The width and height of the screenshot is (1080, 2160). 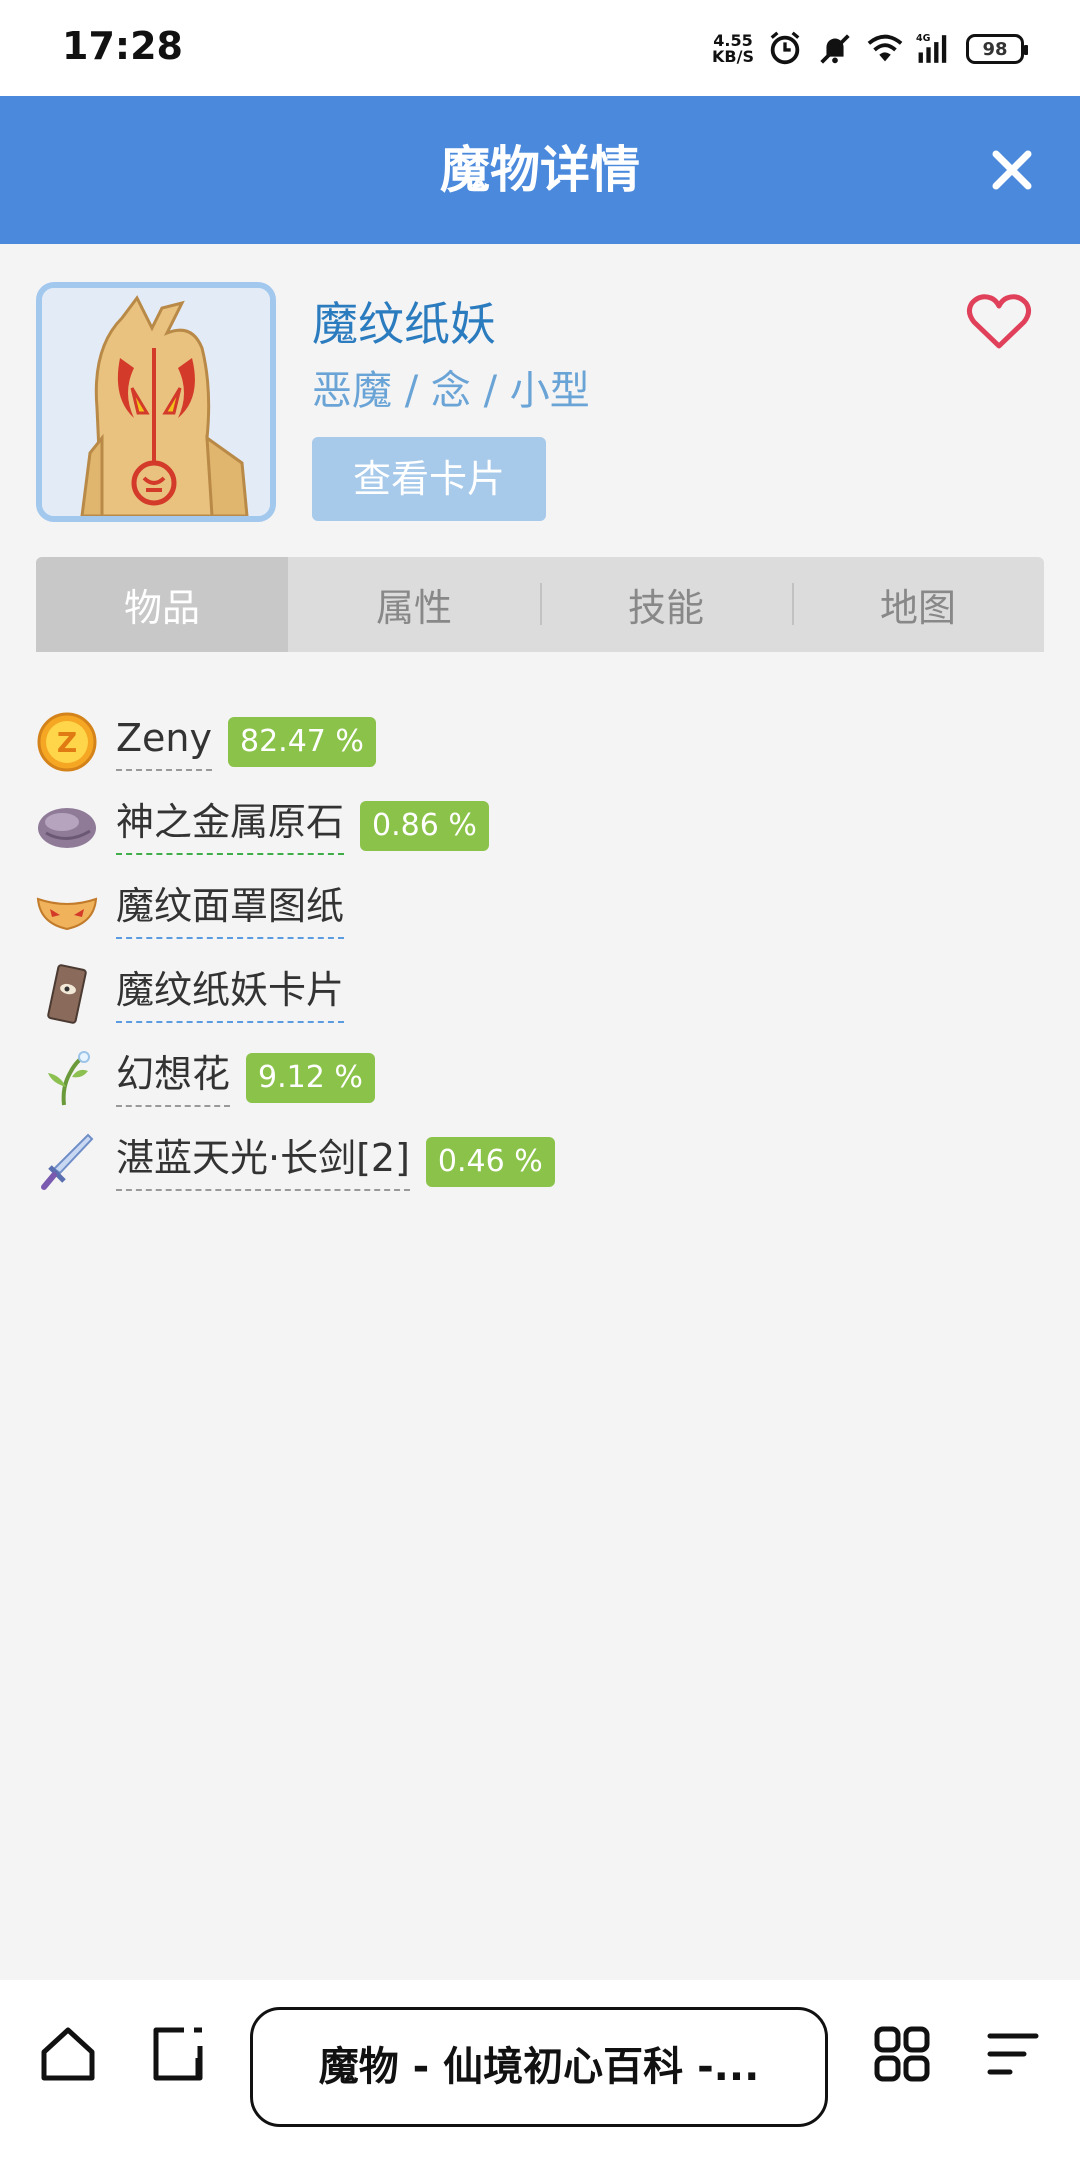 I want to click on battery-icon: 98, so click(x=997, y=49).